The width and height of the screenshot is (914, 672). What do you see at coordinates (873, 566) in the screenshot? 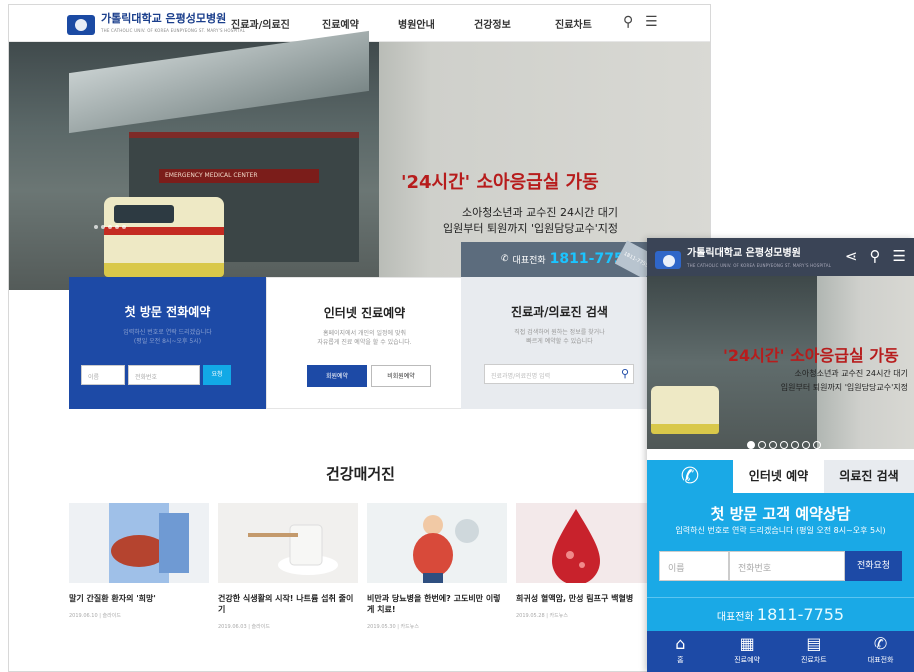
I see `call-request-button: 전화요청` at bounding box center [873, 566].